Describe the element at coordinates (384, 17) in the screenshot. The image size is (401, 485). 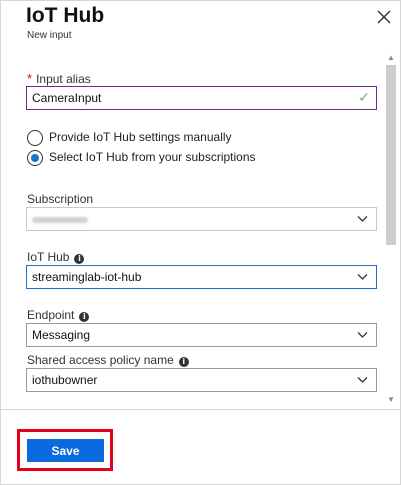
I see `close-icon` at that location.